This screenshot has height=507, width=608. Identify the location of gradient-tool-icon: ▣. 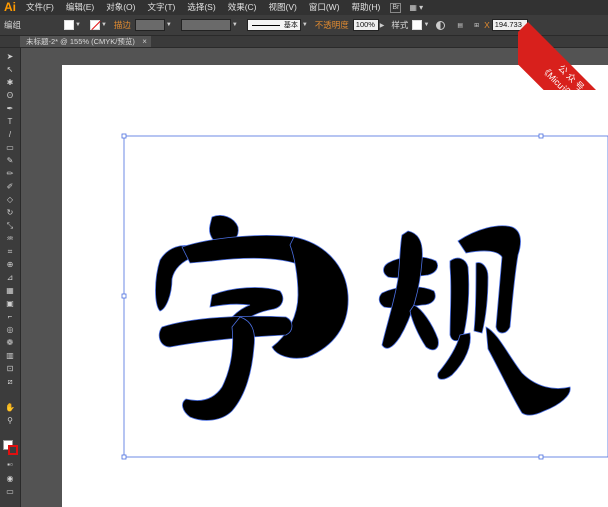
(10, 304).